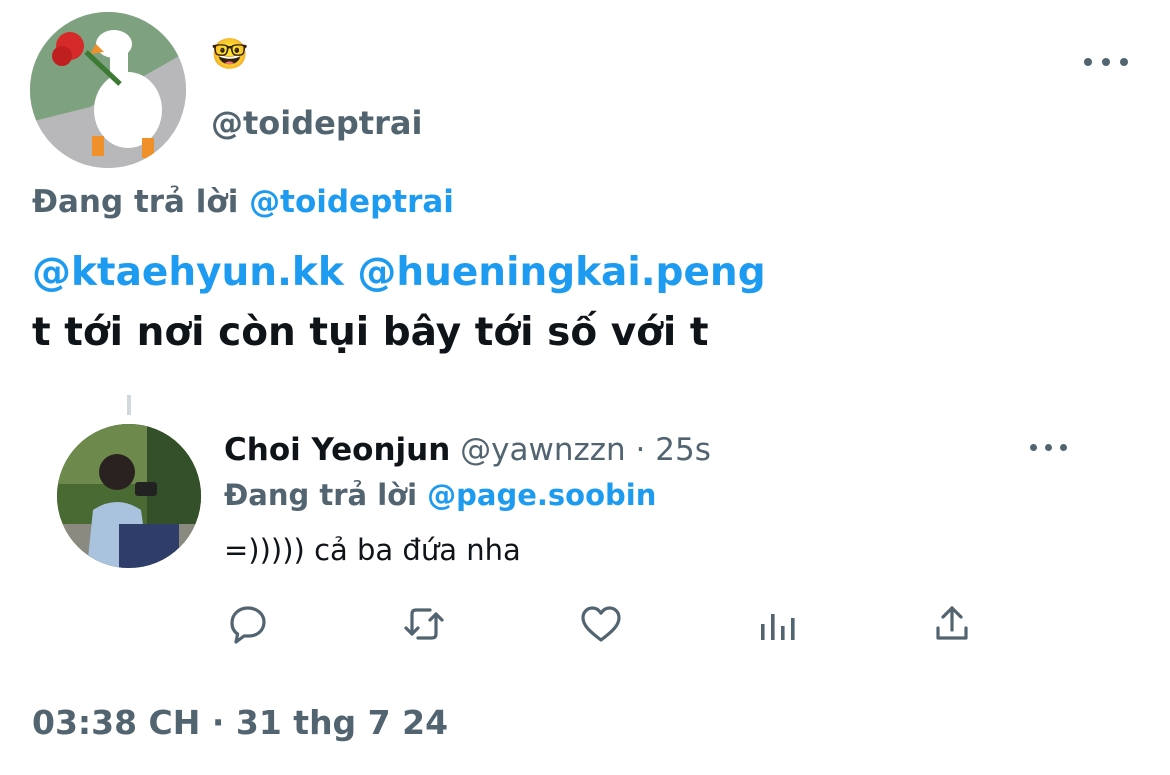 This screenshot has height=775, width=1170. I want to click on tweet-mentions: @ktaehyun.kk @hueningkai.peng, so click(399, 272).